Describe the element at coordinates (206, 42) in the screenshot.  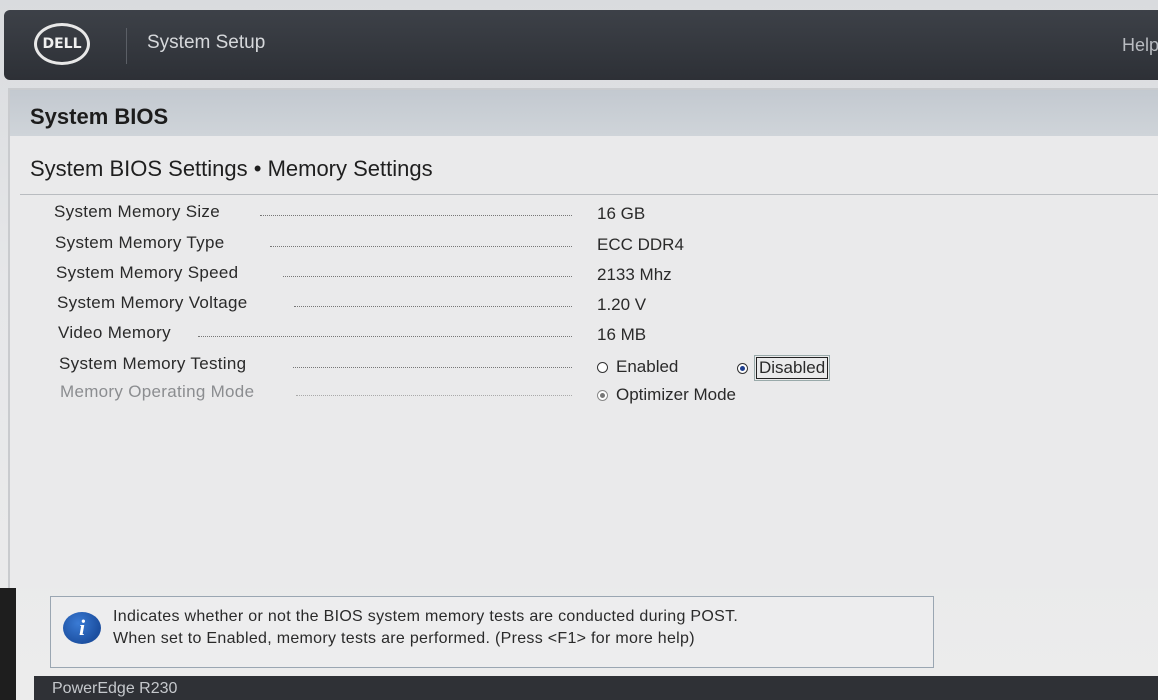
I see `app-title: System Setup` at that location.